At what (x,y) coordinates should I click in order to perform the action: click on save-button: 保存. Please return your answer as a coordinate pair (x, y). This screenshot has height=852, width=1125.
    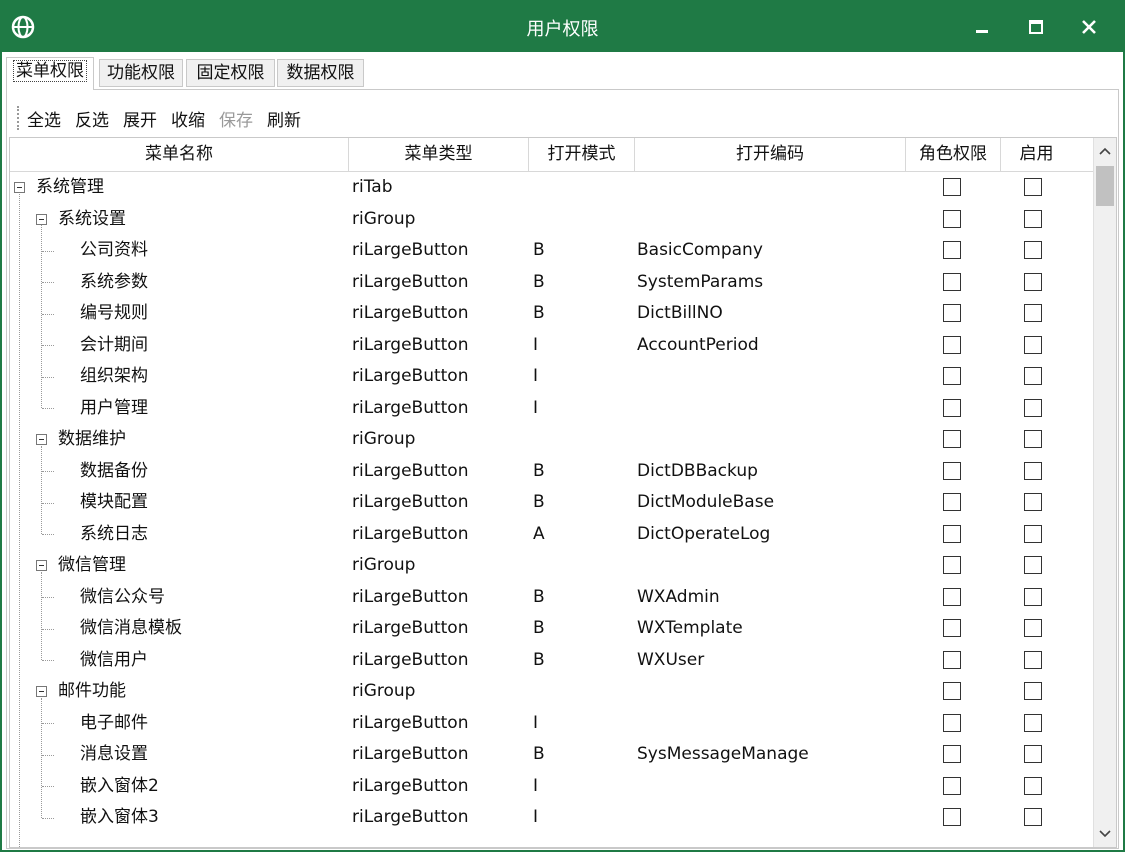
    Looking at the image, I should click on (236, 118).